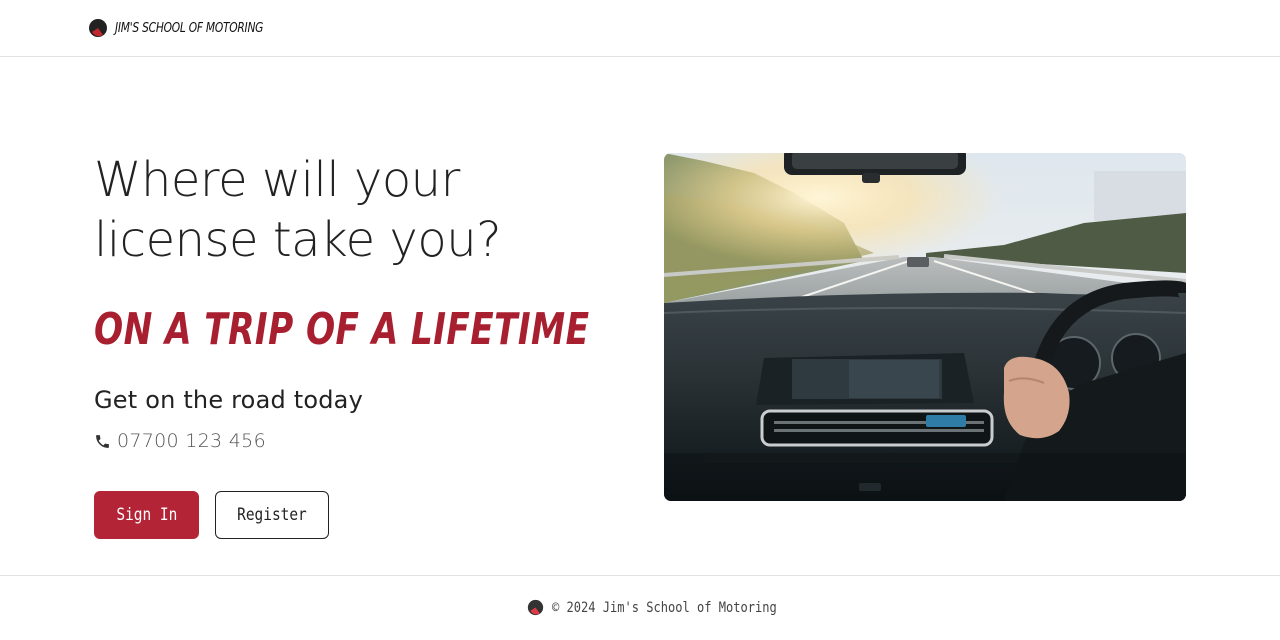 The height and width of the screenshot is (640, 1280). I want to click on footer-content: © 2024 Jim's School of Motoring, so click(670, 607).